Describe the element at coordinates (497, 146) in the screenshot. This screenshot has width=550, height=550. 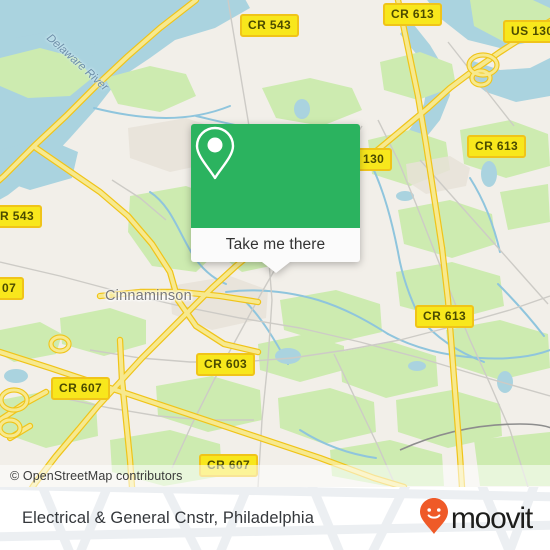
I see `shield-cr-613-right-upper: CR 613` at that location.